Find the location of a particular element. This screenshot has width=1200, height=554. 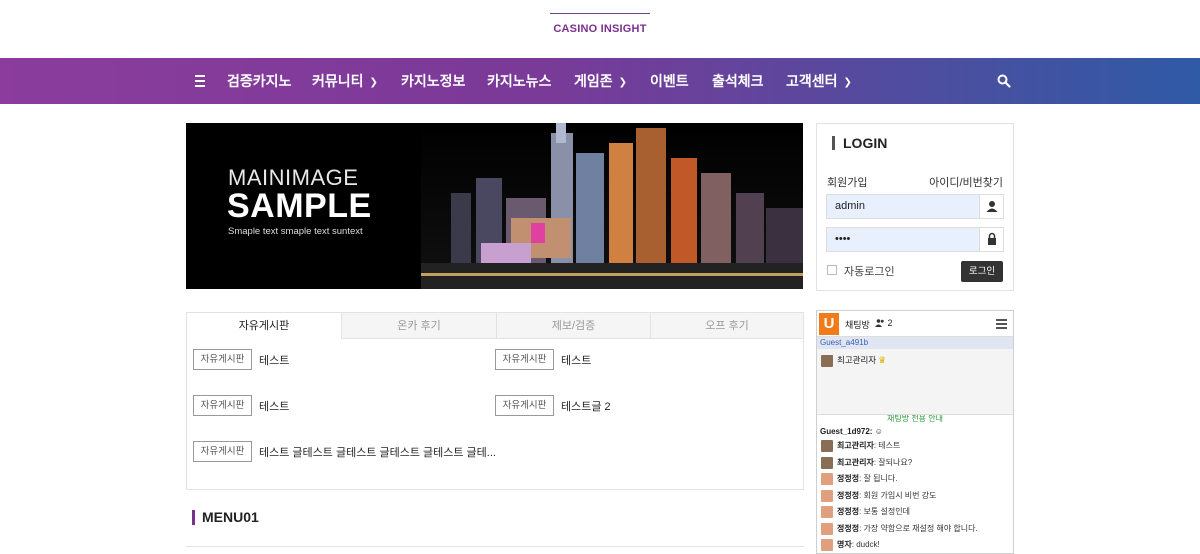

site-header: CASINO INSIGHT is located at coordinates (600, 29).